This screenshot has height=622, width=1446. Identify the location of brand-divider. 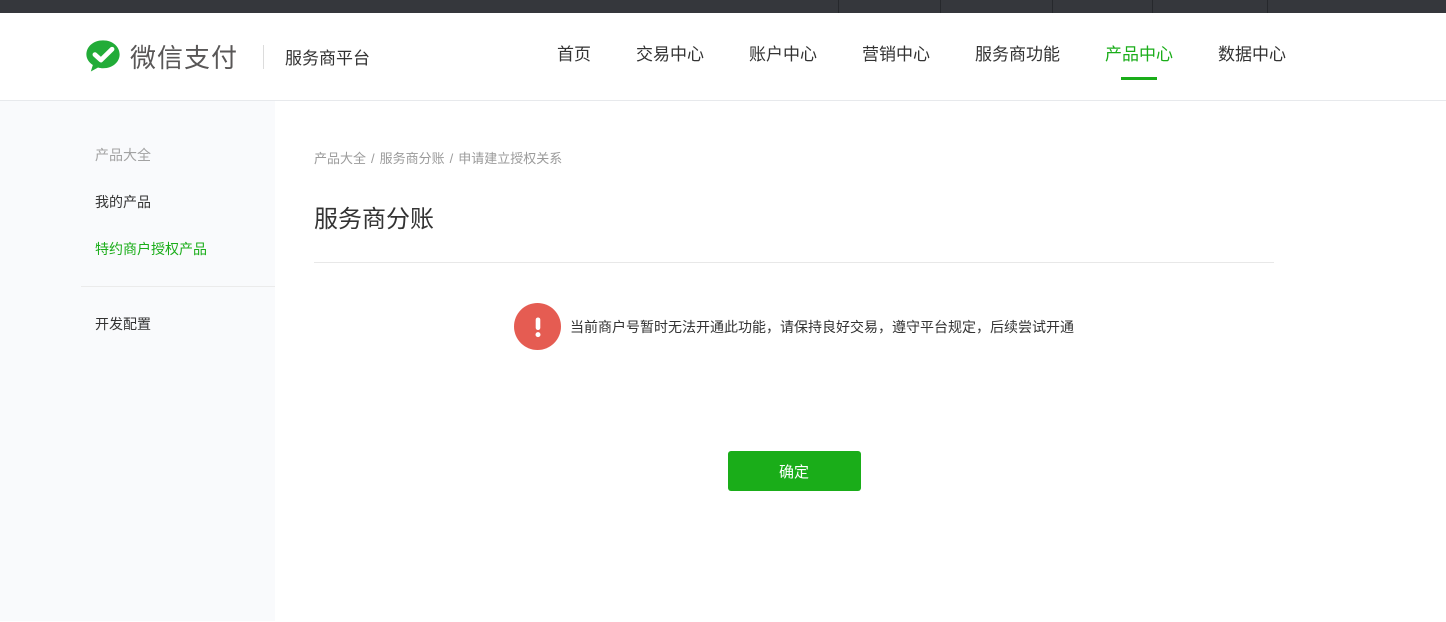
(264, 56).